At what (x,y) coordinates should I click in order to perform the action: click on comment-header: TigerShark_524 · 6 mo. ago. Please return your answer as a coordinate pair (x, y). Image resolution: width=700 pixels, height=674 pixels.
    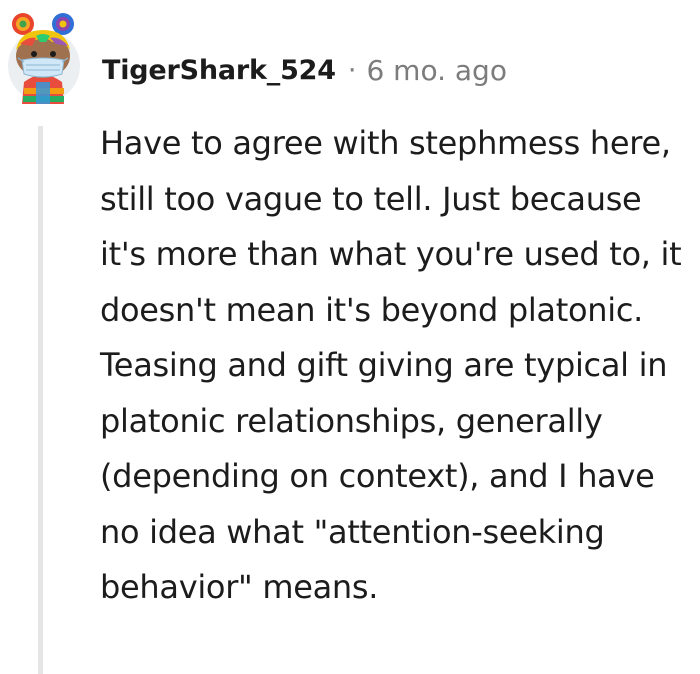
    Looking at the image, I should click on (304, 70).